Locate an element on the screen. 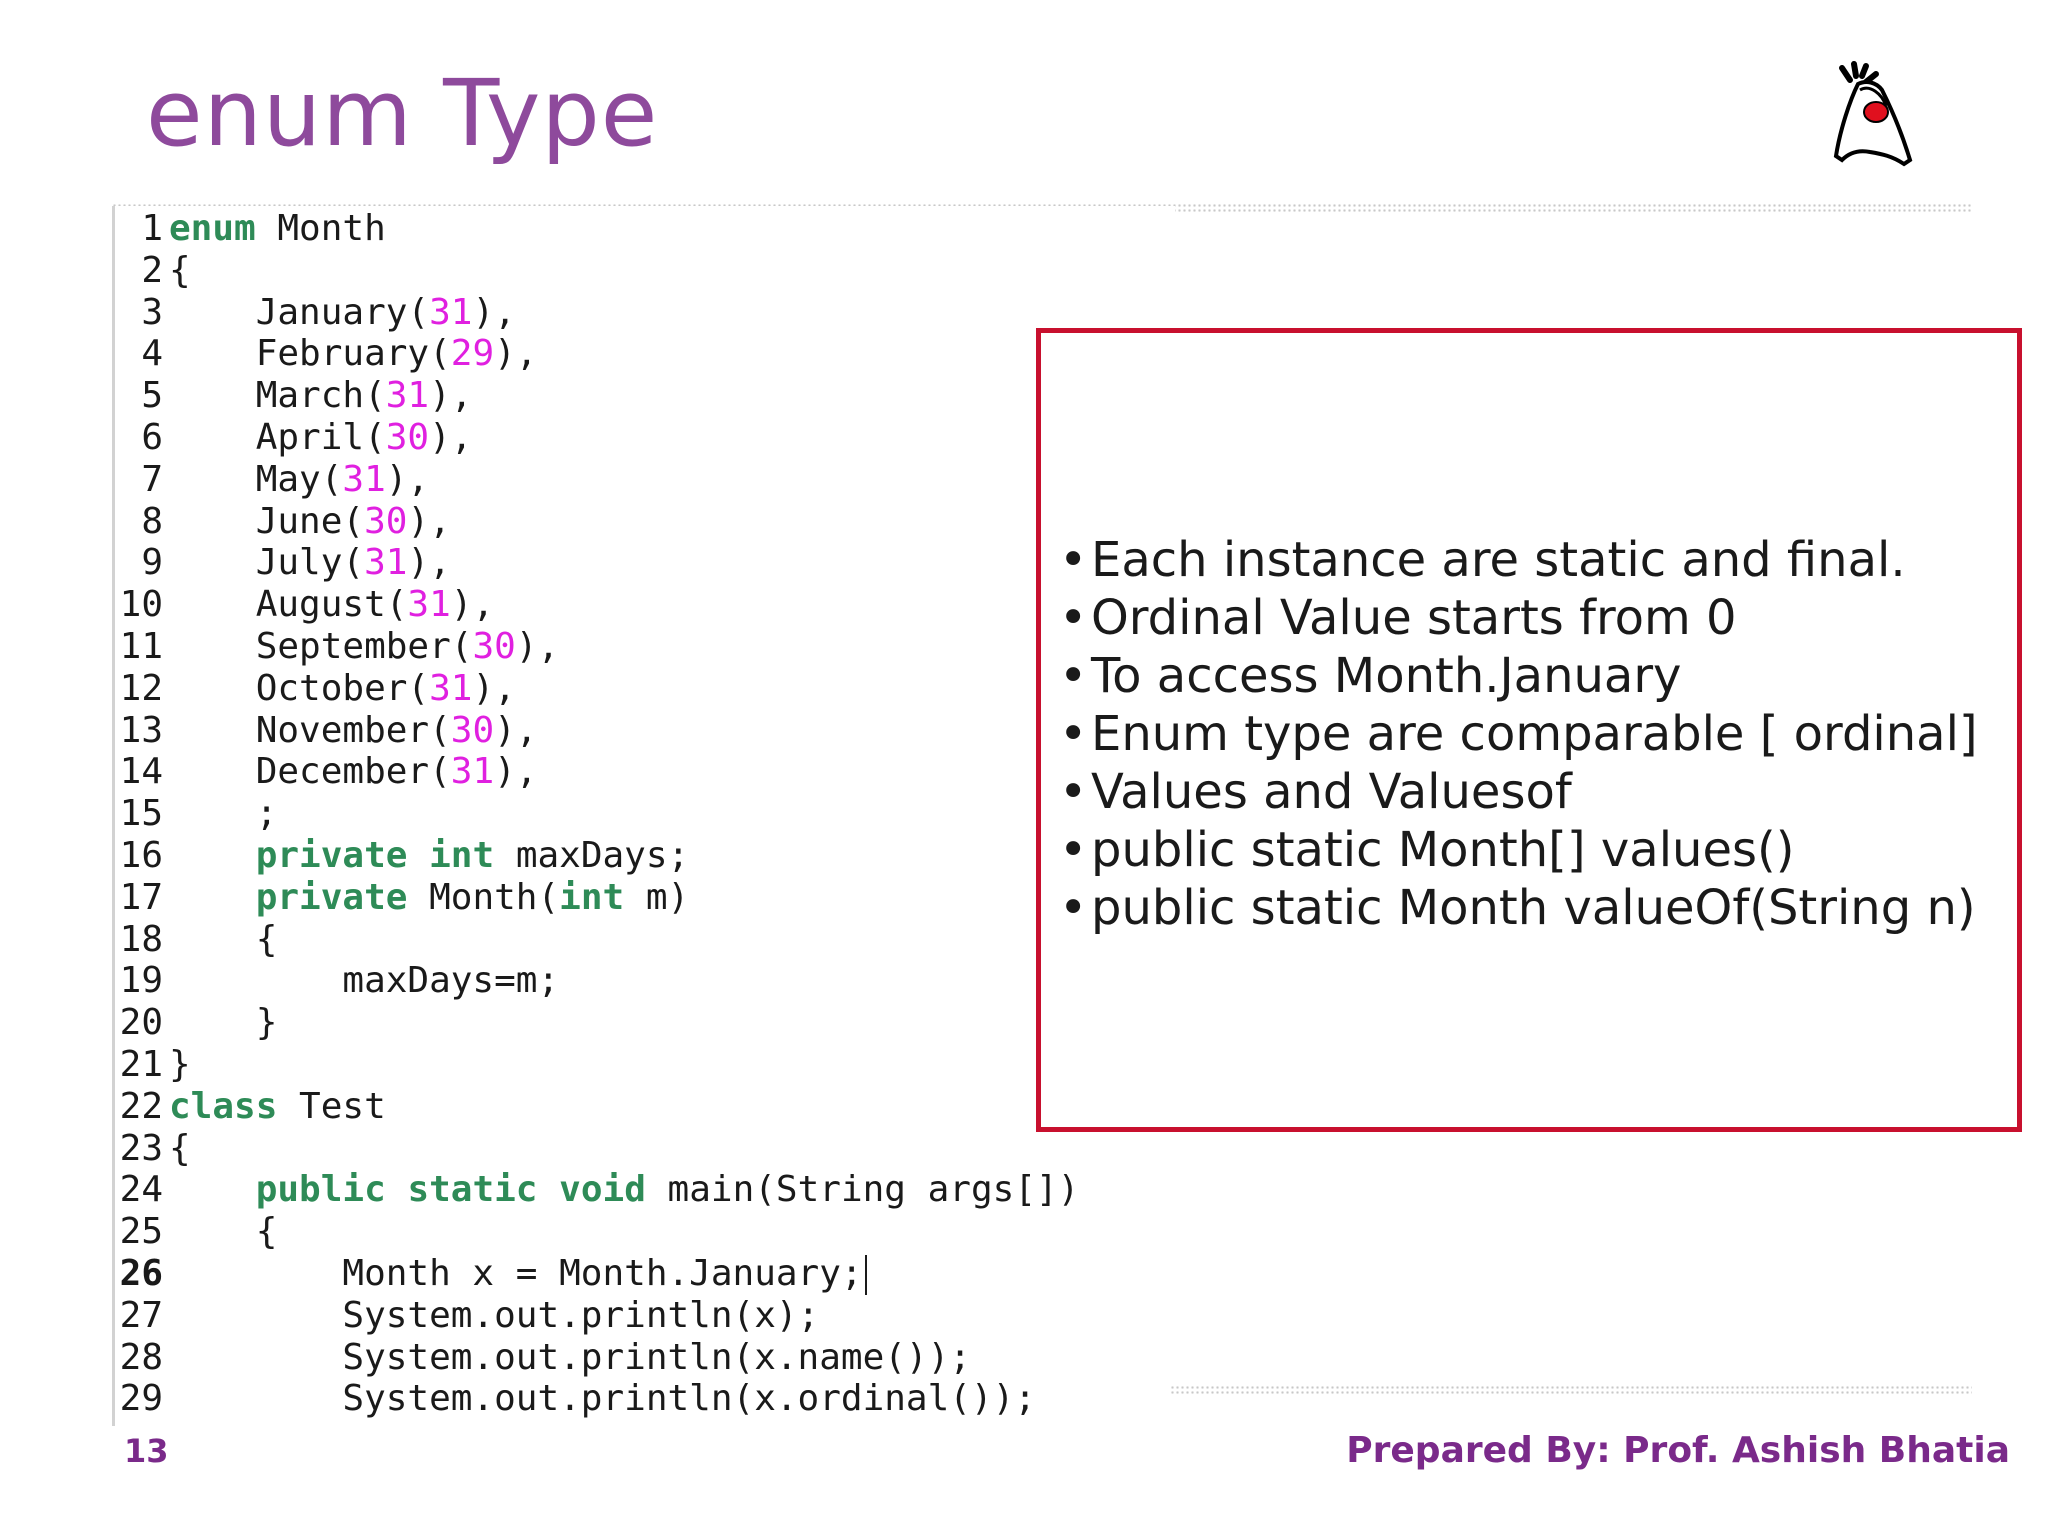 The width and height of the screenshot is (2048, 1535). code-token: main(String args[]) is located at coordinates (862, 1190).